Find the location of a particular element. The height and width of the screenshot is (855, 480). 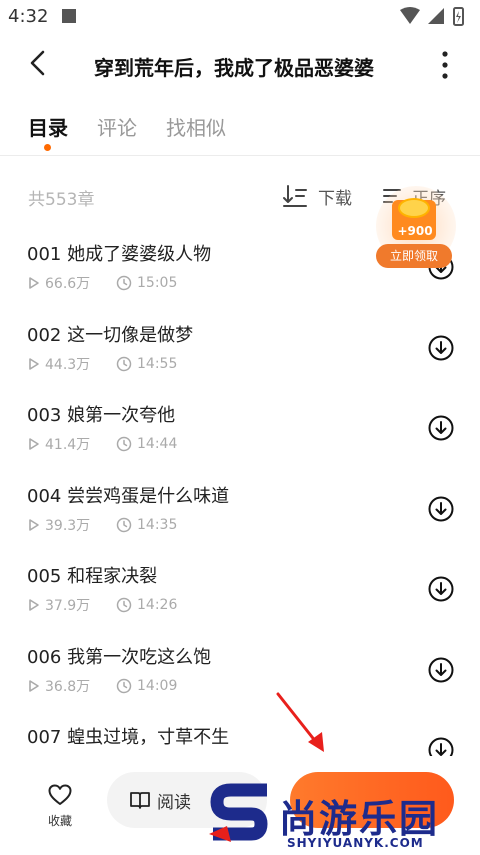

active-tab-indicator is located at coordinates (47, 147).